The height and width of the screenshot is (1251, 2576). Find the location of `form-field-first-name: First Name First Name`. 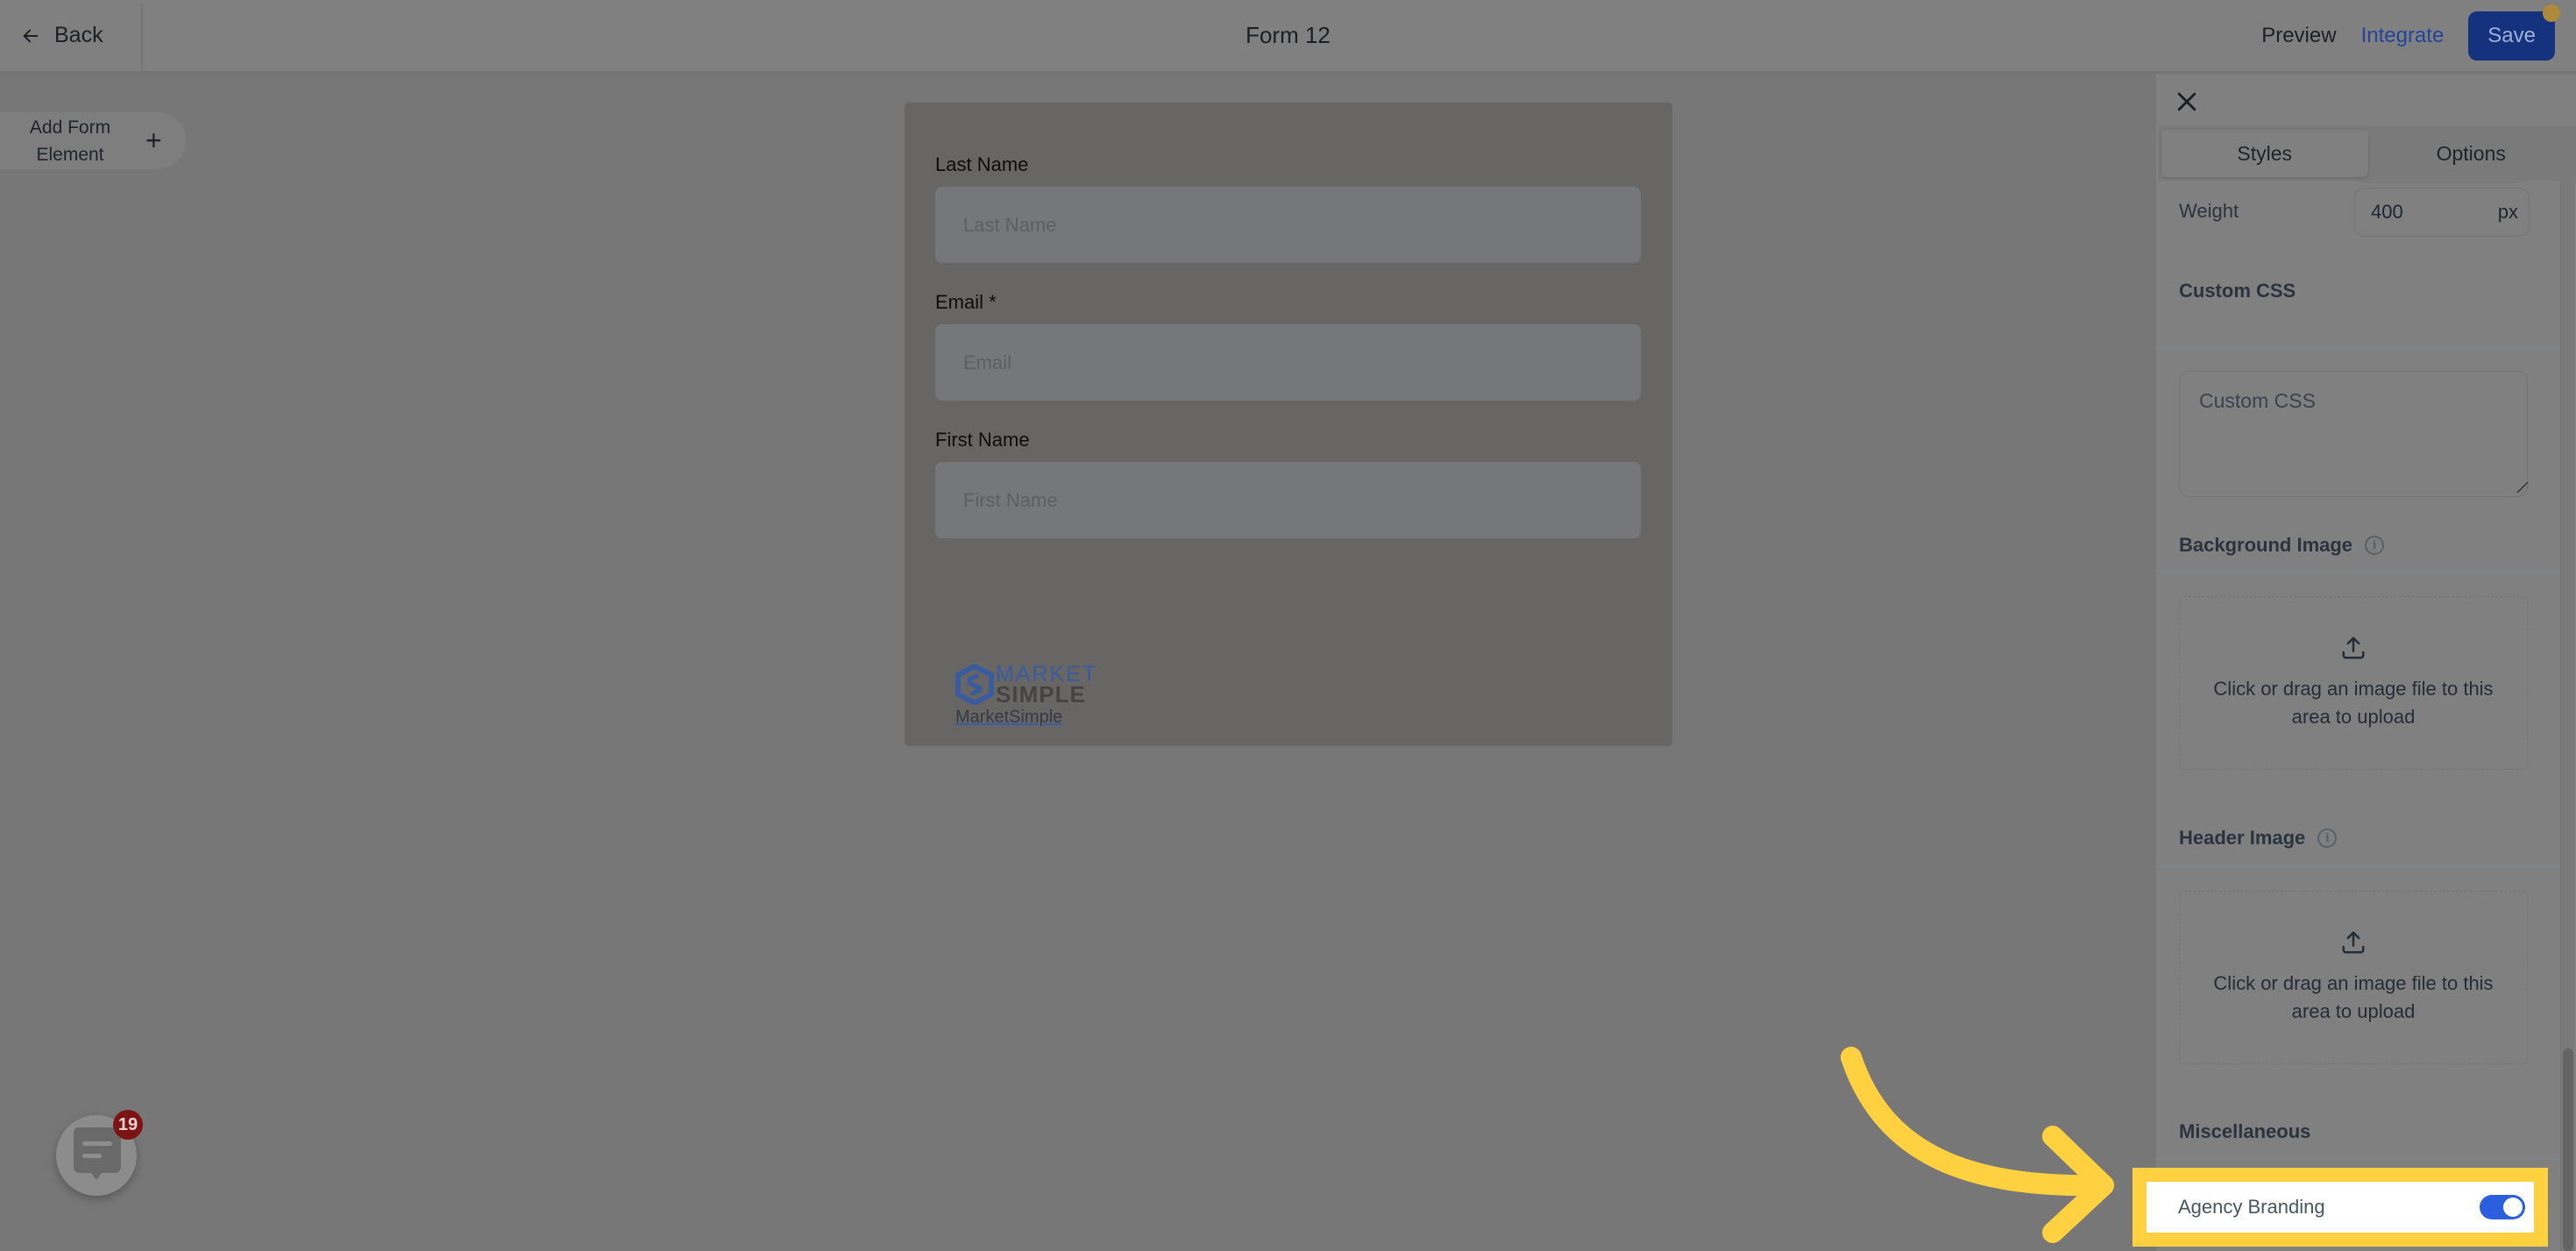

form-field-first-name: First Name First Name is located at coordinates (1288, 483).